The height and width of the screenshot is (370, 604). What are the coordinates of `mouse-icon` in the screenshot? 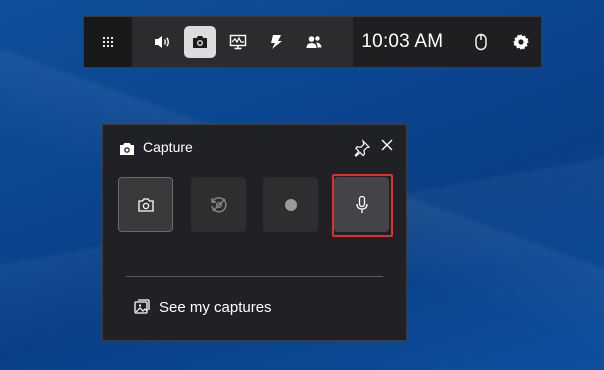 It's located at (481, 42).